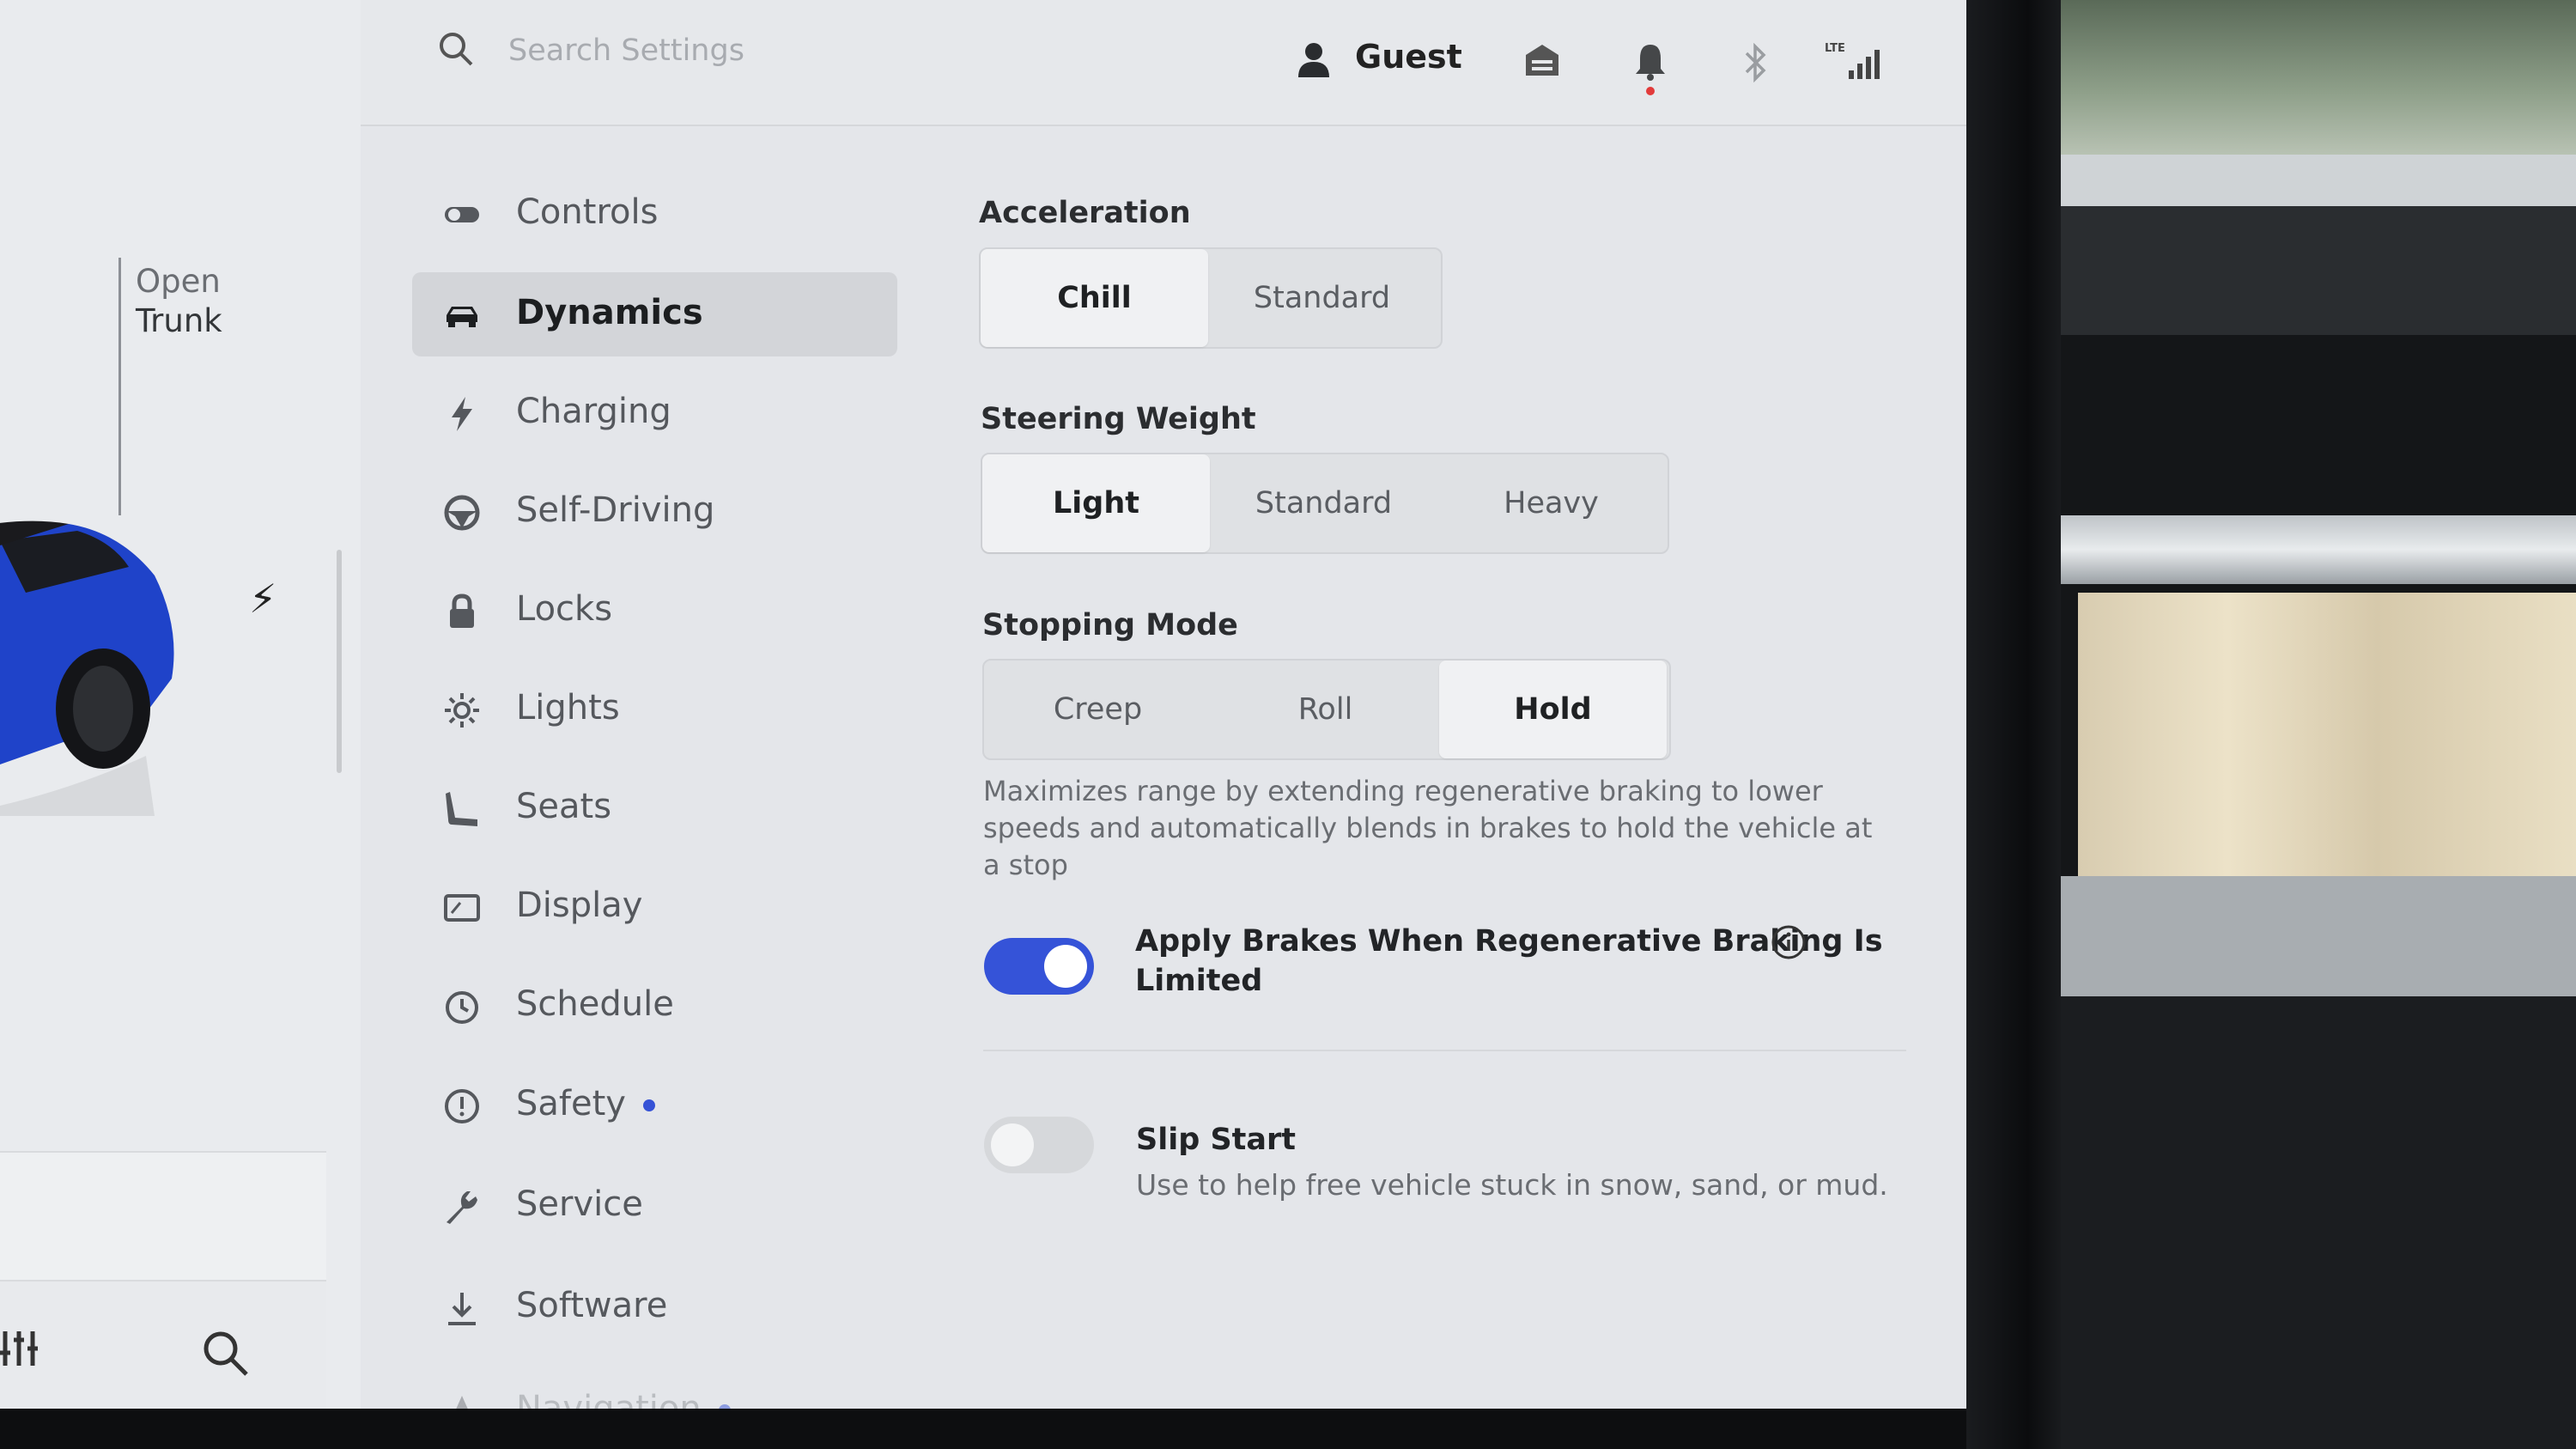 The width and height of the screenshot is (2576, 1449). Describe the element at coordinates (1551, 503) in the screenshot. I see `steering-heavy-option: Heavy` at that location.